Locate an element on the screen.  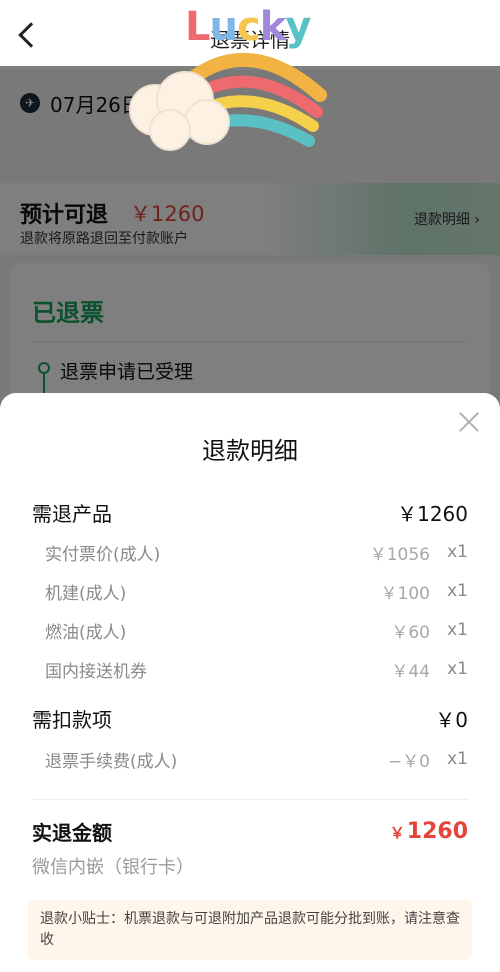
lucky-letter-3: c is located at coordinates (248, 27).